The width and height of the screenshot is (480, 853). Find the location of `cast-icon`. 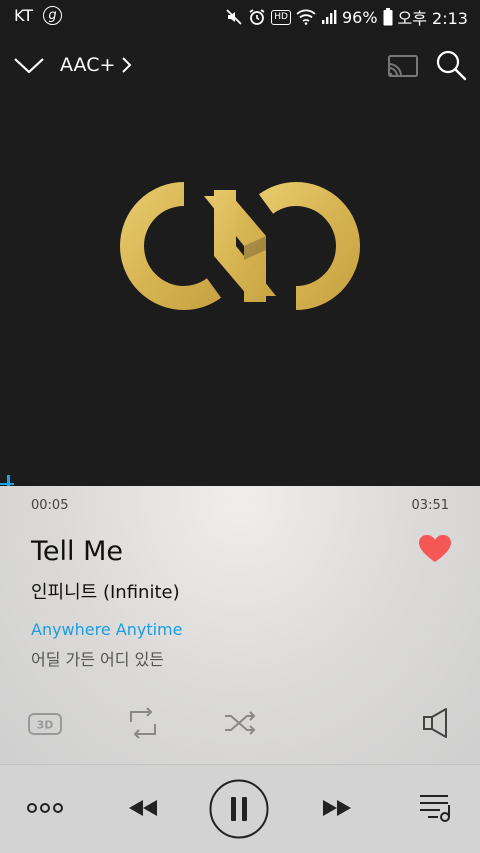

cast-icon is located at coordinates (403, 66).